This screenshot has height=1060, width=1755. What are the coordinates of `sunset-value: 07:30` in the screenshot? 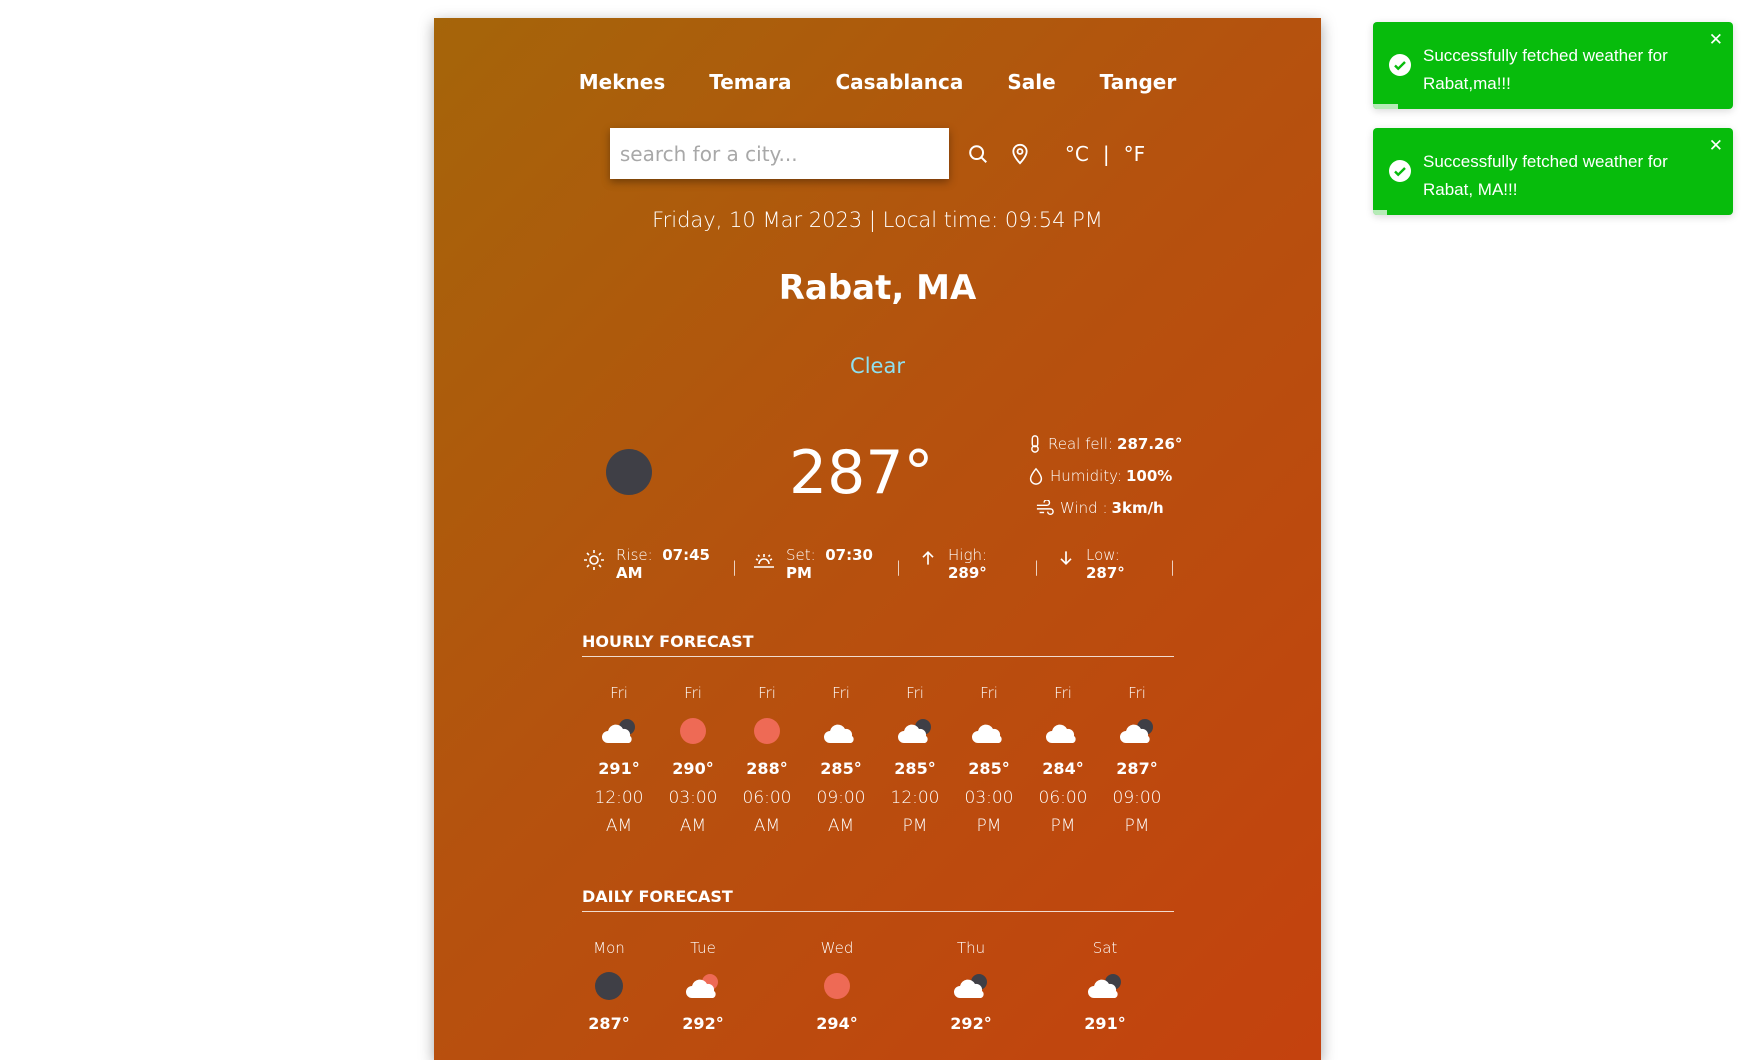 It's located at (849, 555).